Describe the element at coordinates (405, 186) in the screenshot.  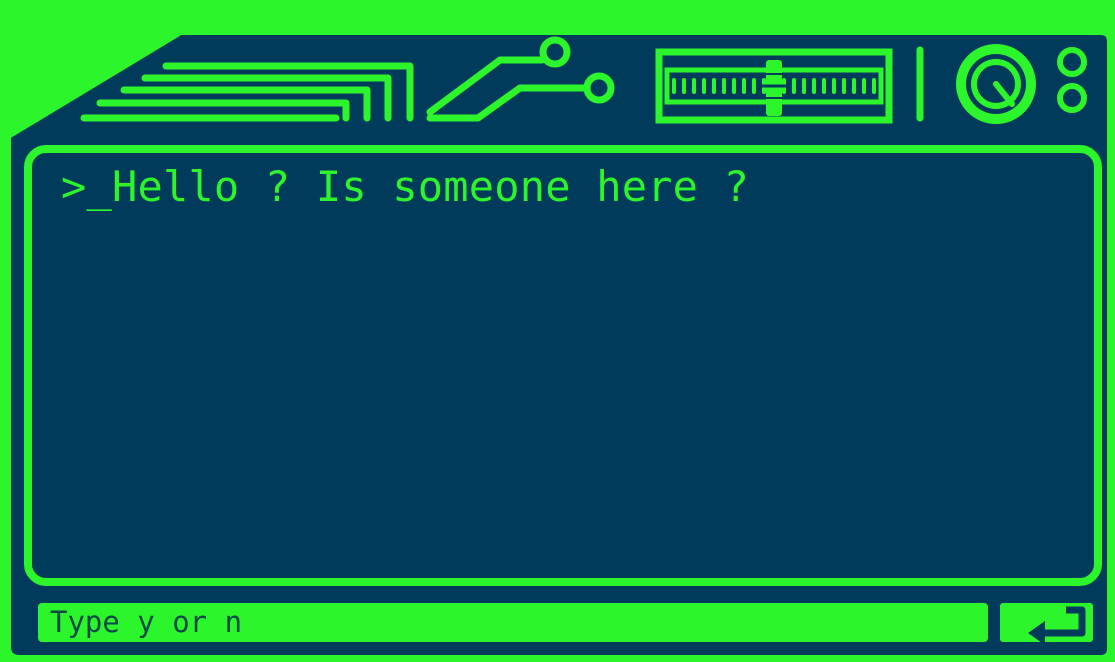
I see `console-line: >_Hello ? Is someone here ?` at that location.